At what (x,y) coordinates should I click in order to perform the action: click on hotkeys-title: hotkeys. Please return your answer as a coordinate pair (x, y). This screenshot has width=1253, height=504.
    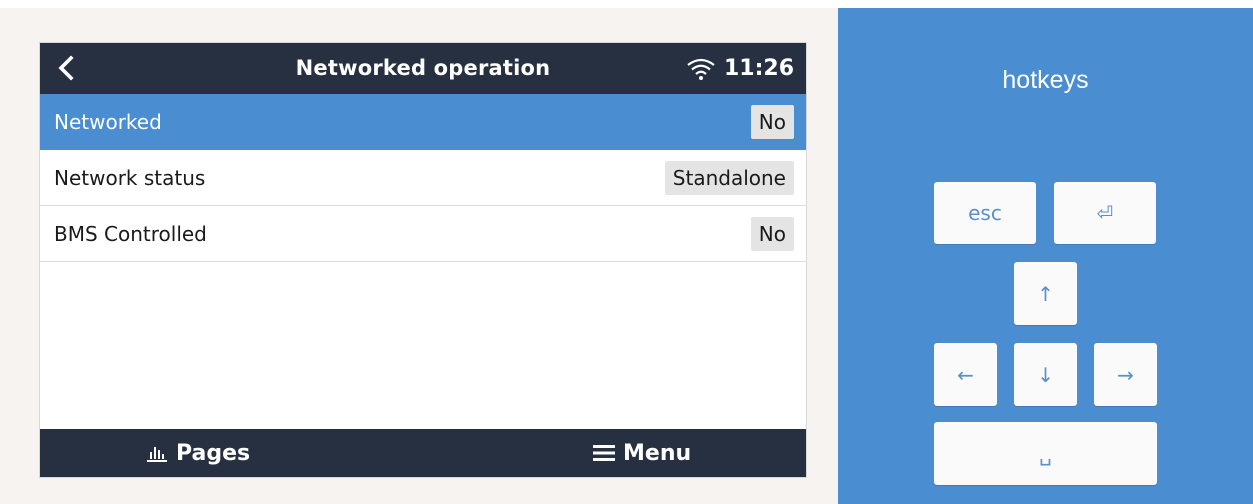
    Looking at the image, I should click on (1045, 80).